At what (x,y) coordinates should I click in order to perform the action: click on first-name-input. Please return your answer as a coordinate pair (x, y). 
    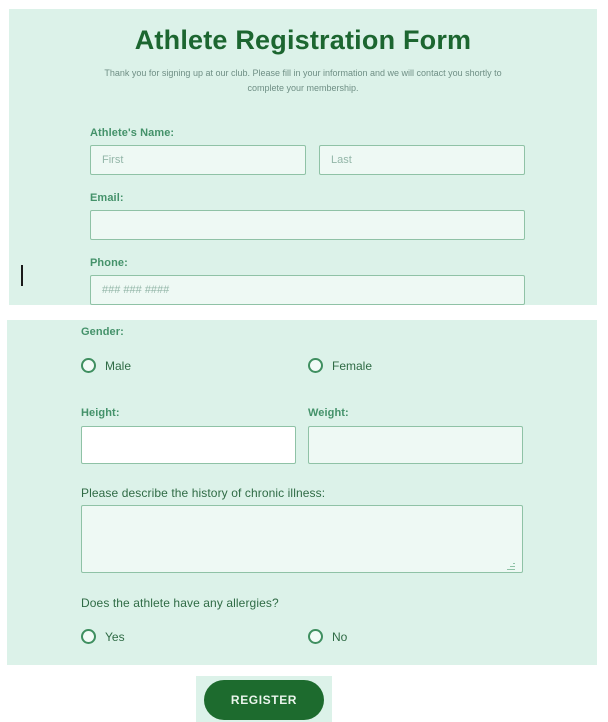
    Looking at the image, I should click on (198, 160).